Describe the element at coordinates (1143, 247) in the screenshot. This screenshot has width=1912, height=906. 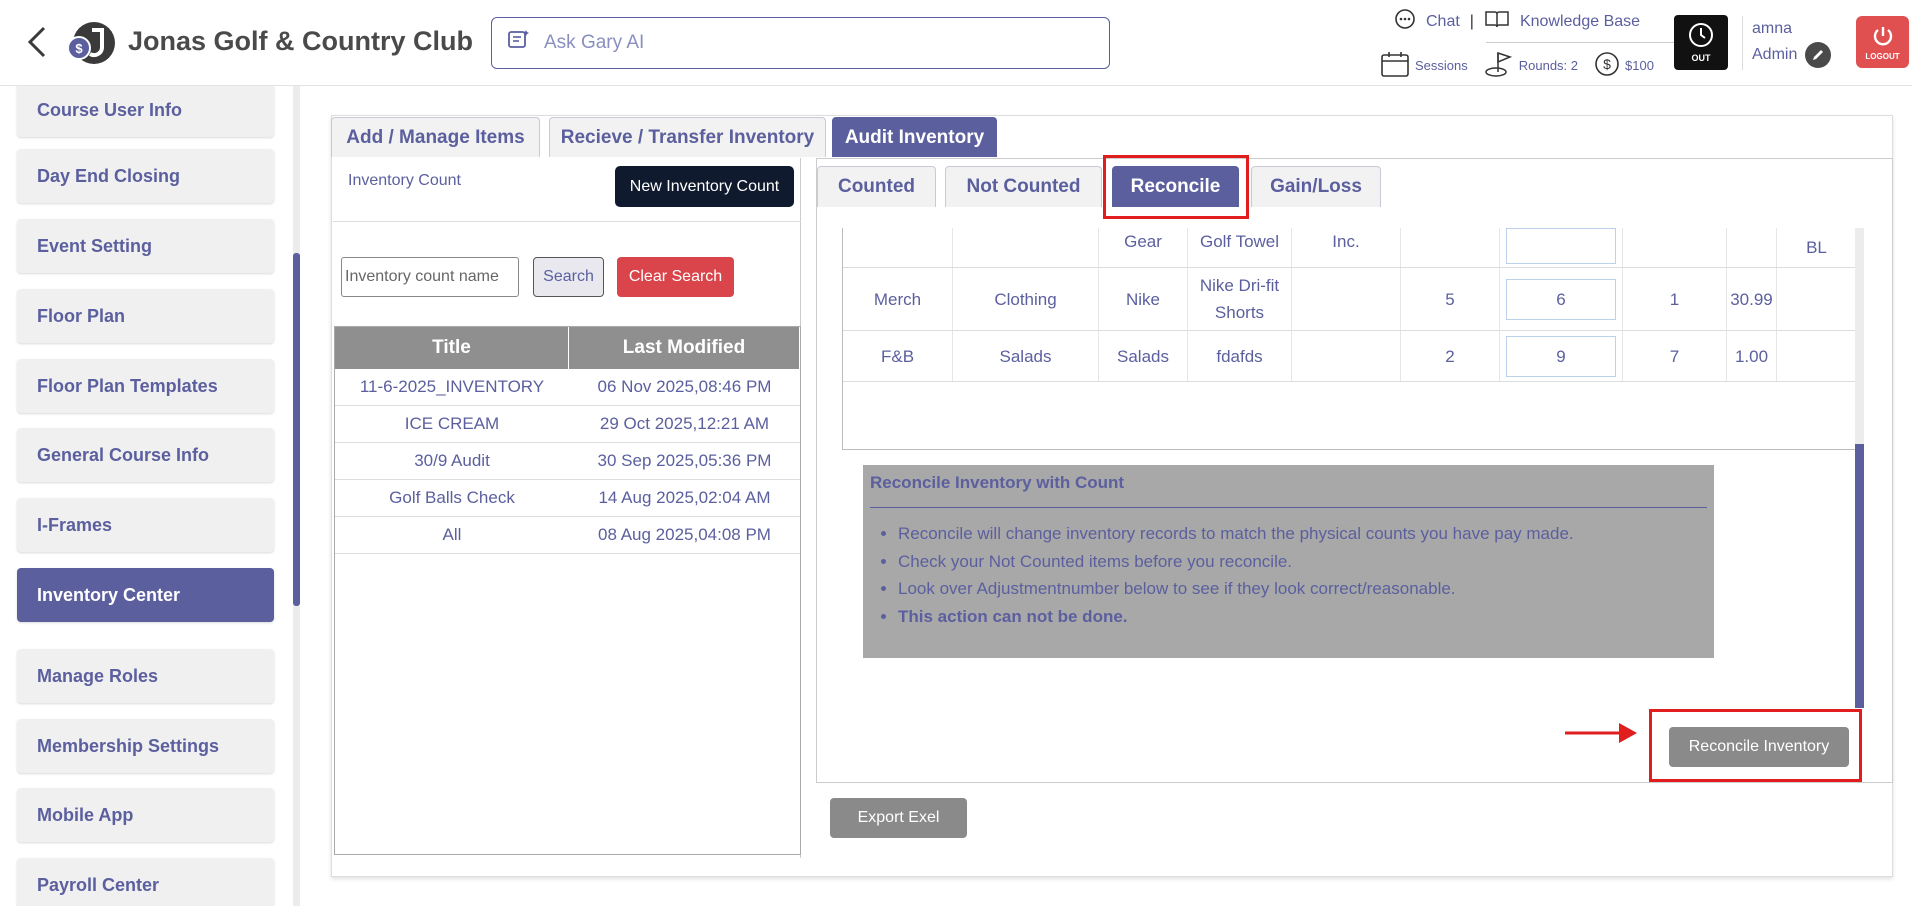
I see `cell-brand: Gear` at that location.